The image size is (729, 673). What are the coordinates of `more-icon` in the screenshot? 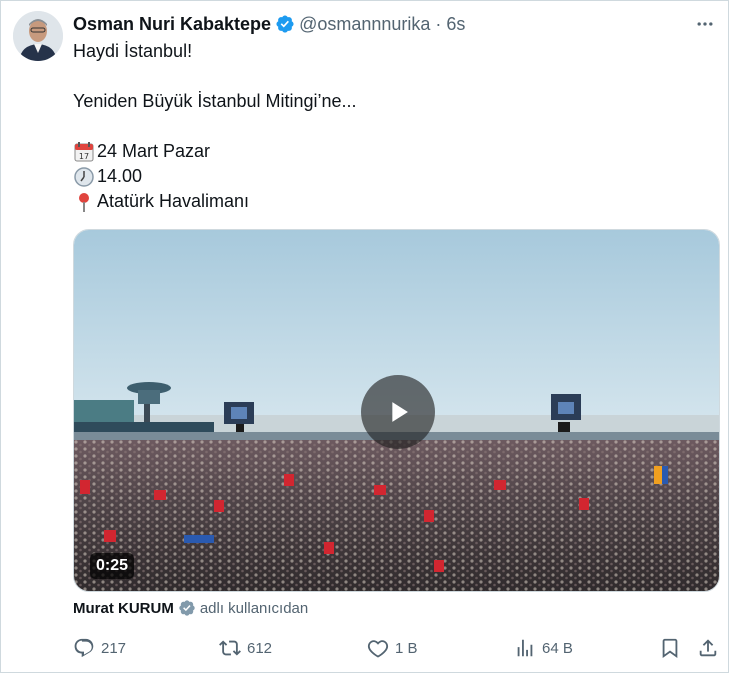 It's located at (705, 24).